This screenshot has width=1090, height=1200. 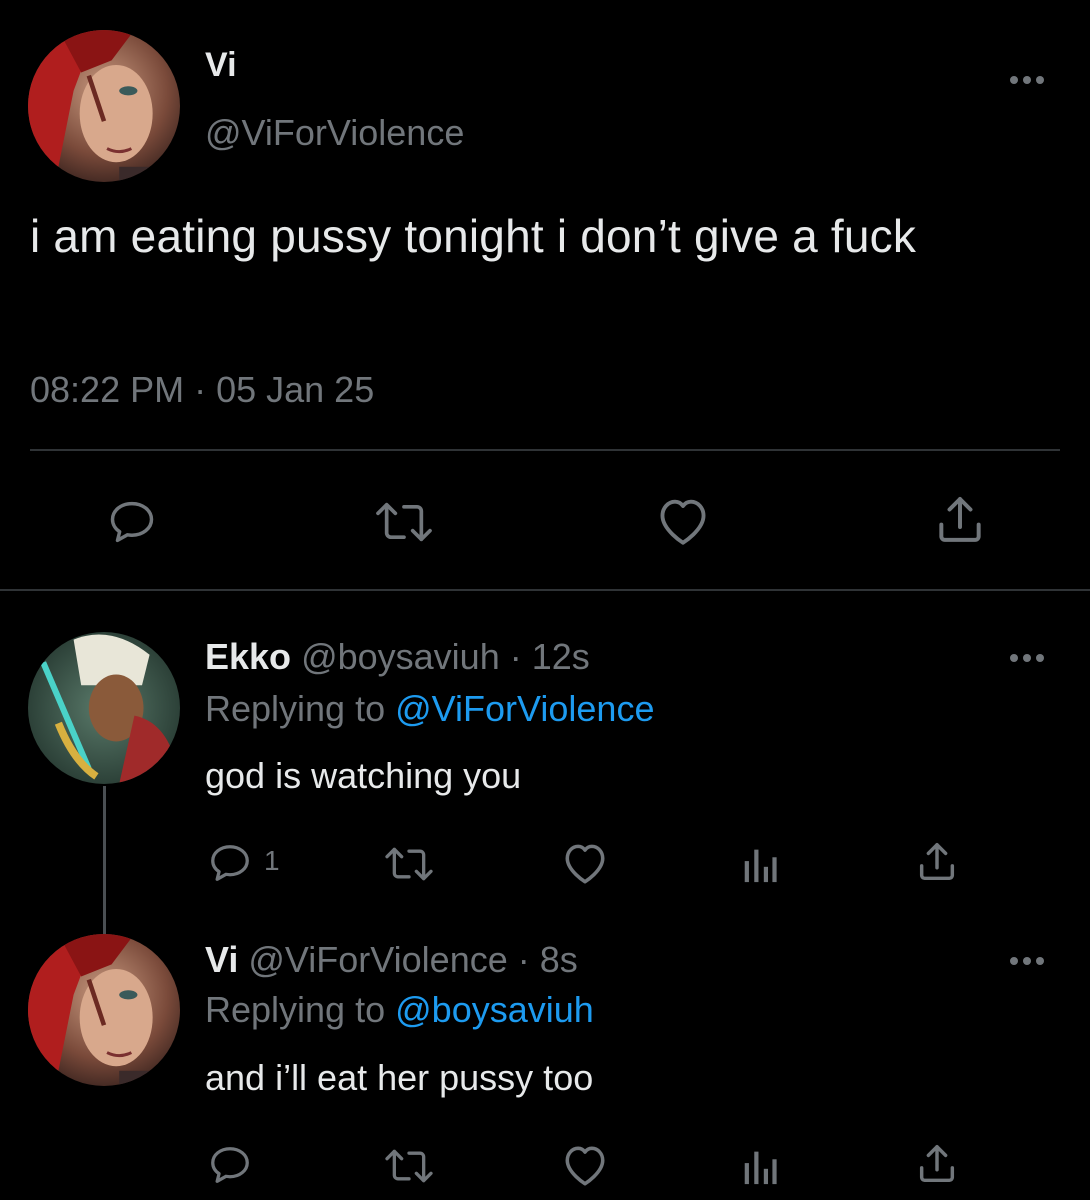 I want to click on thread-connector-line, so click(x=104, y=860).